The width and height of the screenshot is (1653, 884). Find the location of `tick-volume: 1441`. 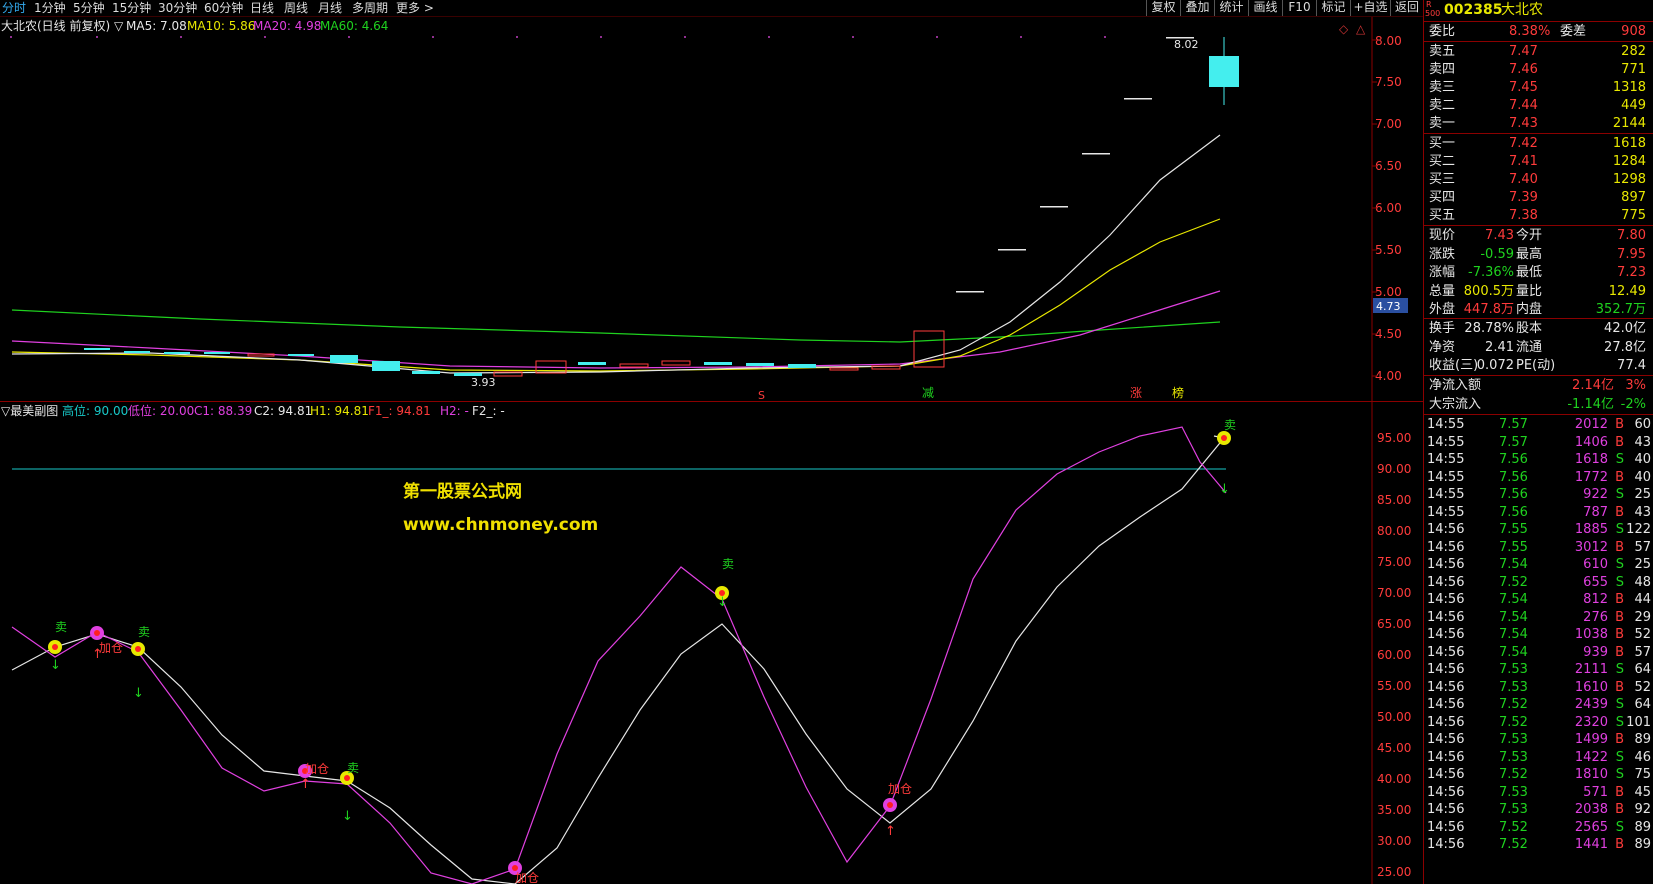

tick-volume: 1441 is located at coordinates (1591, 844).